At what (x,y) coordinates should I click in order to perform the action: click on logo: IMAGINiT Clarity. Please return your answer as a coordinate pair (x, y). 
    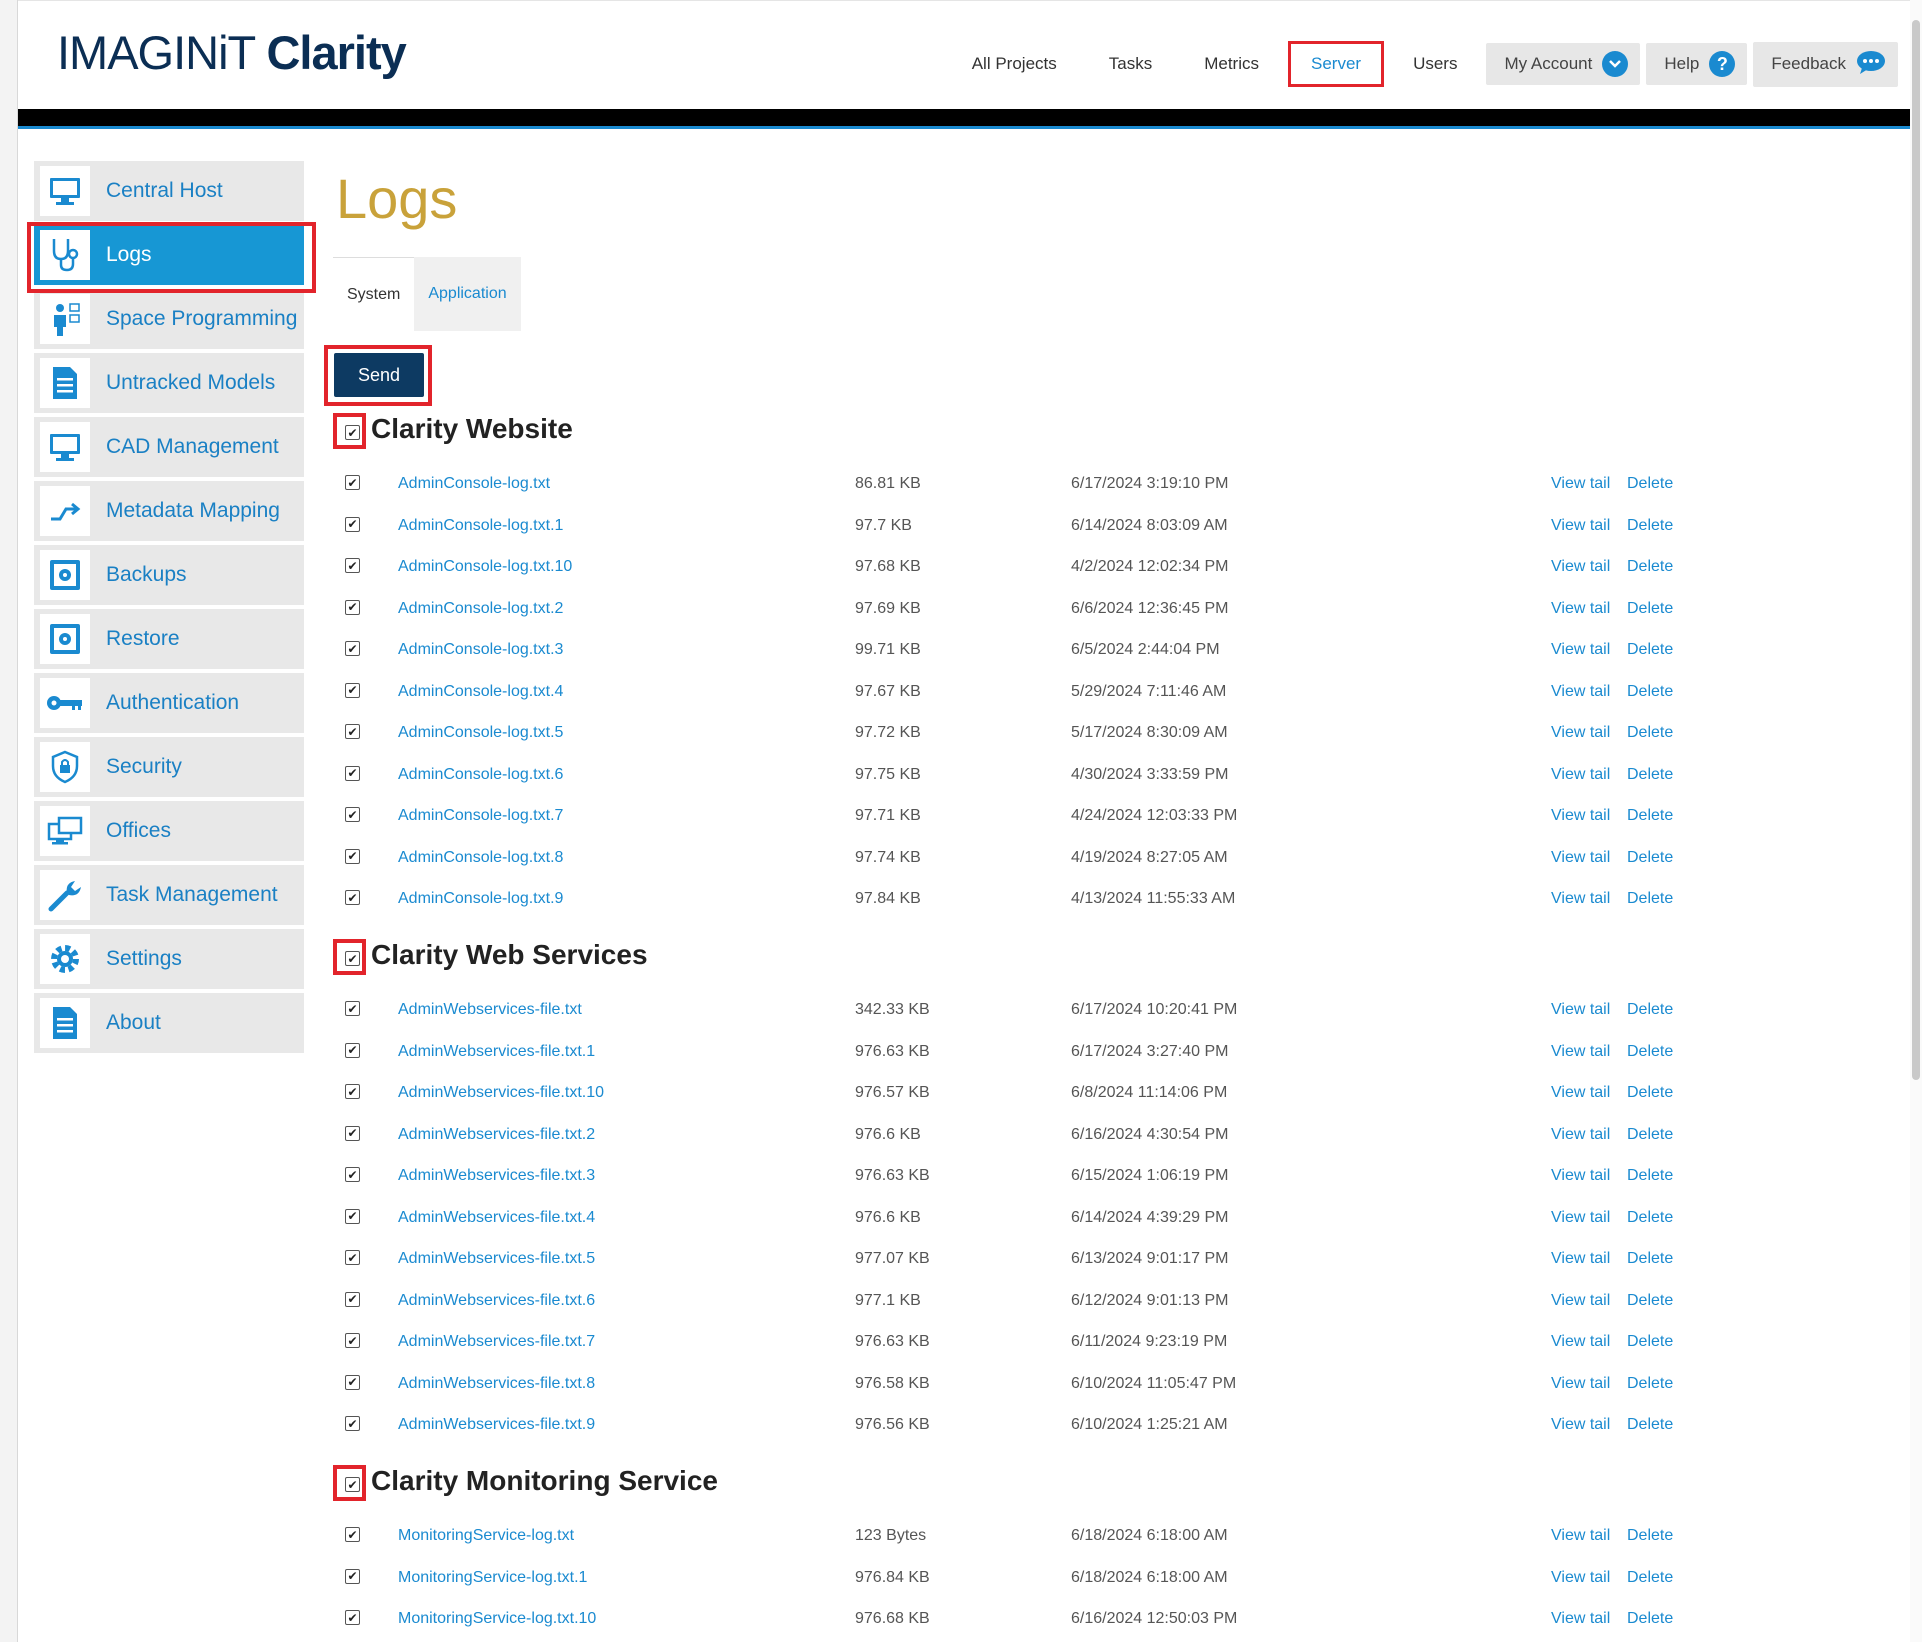
    Looking at the image, I should click on (232, 52).